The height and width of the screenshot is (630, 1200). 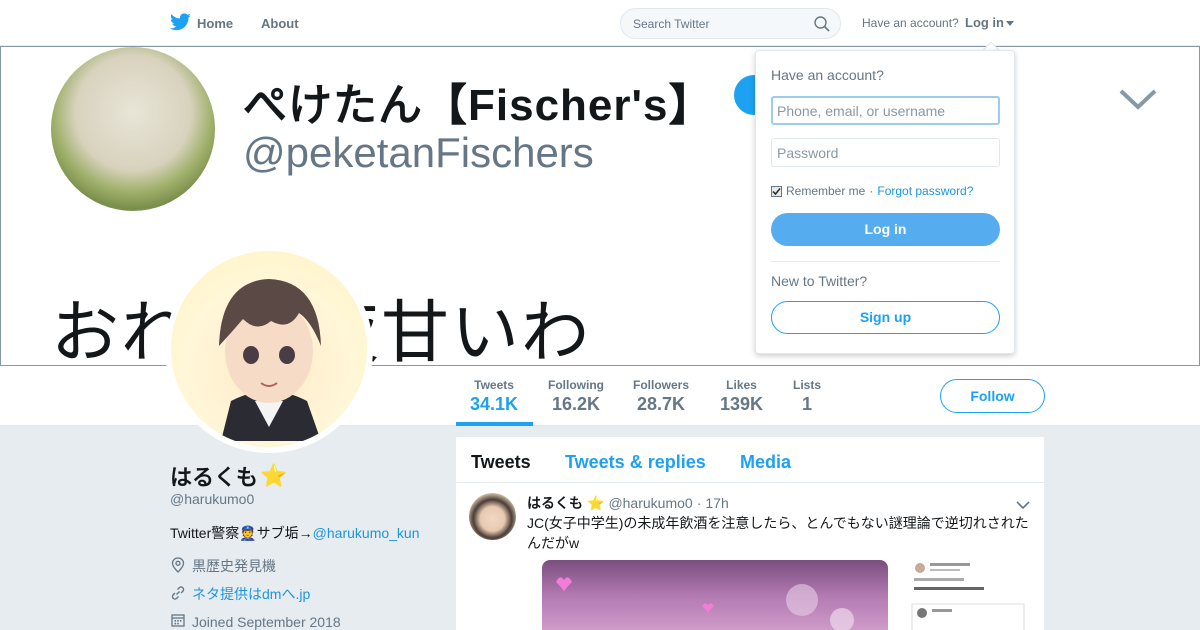 What do you see at coordinates (807, 404) in the screenshot?
I see `stat-value: 1` at bounding box center [807, 404].